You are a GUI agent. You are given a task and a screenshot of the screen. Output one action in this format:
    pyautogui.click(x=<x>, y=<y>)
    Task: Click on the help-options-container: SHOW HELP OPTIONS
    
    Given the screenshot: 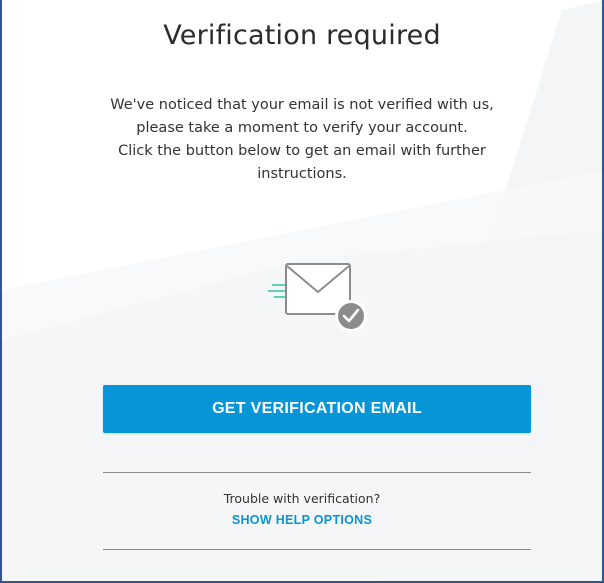 What is the action you would take?
    pyautogui.click(x=302, y=520)
    